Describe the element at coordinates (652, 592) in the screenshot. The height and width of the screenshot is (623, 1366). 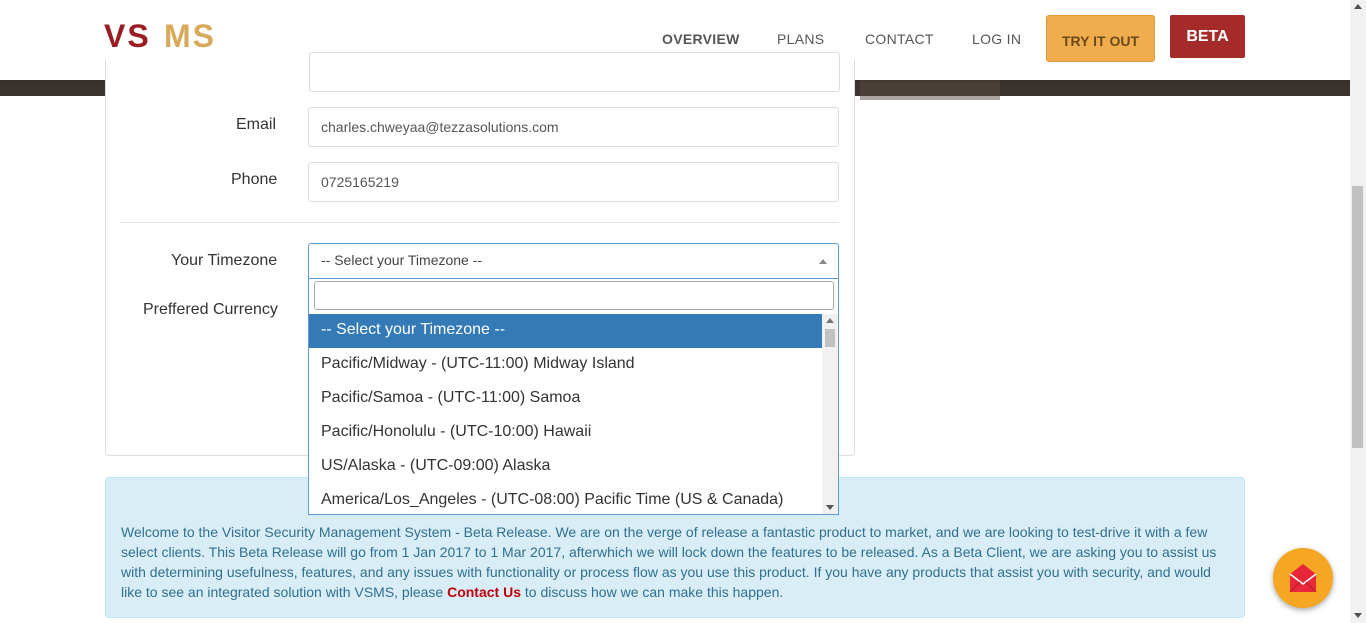
I see `beta-notice-text-end: to discuss how we can make this happen.` at that location.